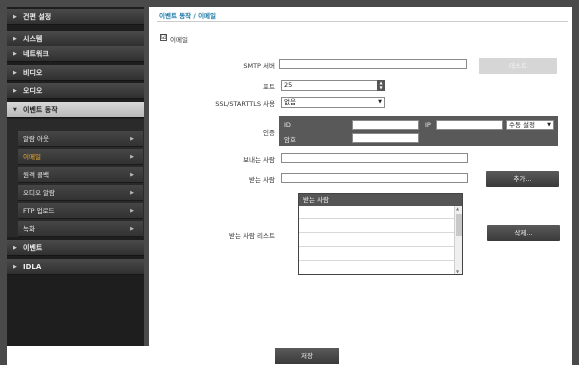 This screenshot has height=365, width=579. Describe the element at coordinates (80, 139) in the screenshot. I see `submenu-item-alarm-out: 알람 아웃 ▶` at that location.